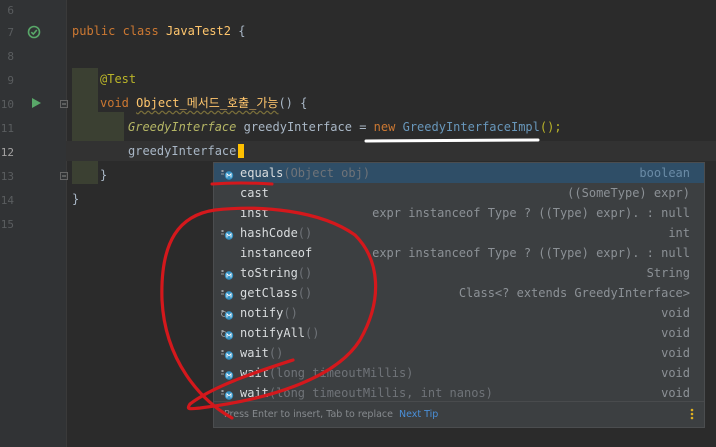 This screenshot has height=447, width=716. I want to click on variable-name: greedyInterface, so click(297, 127).